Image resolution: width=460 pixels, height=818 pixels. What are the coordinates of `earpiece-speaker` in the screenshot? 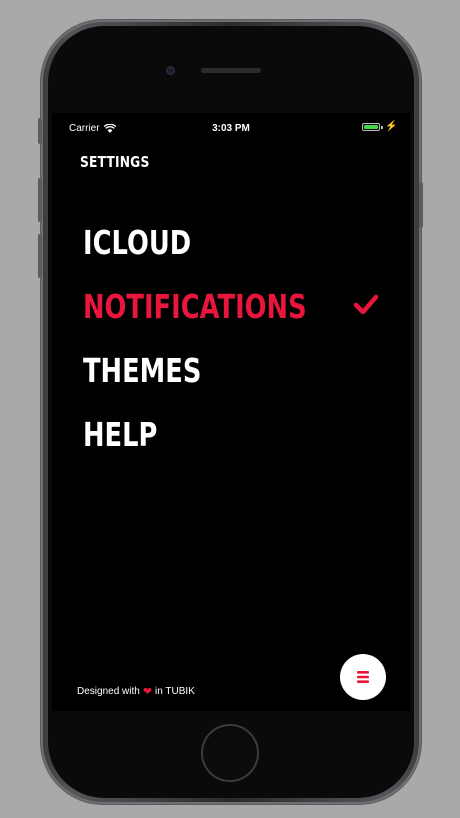 It's located at (231, 70).